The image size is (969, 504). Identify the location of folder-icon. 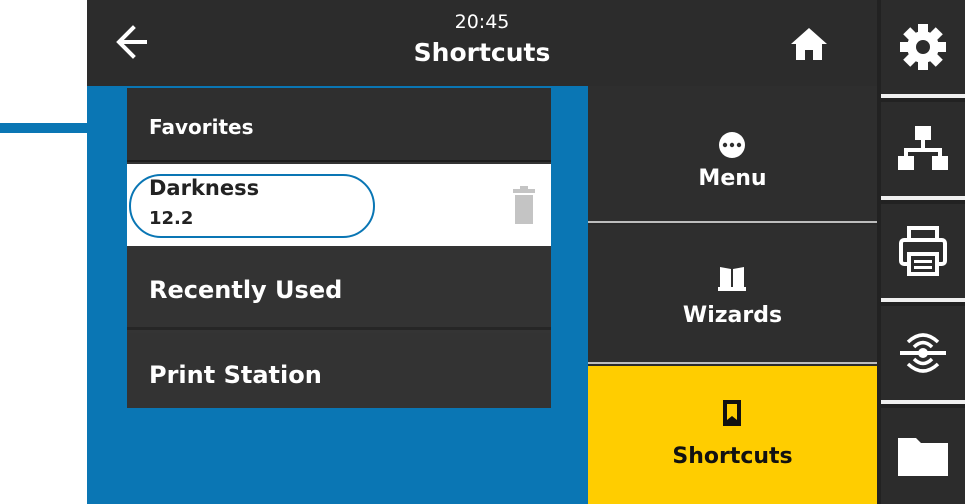
(923, 457).